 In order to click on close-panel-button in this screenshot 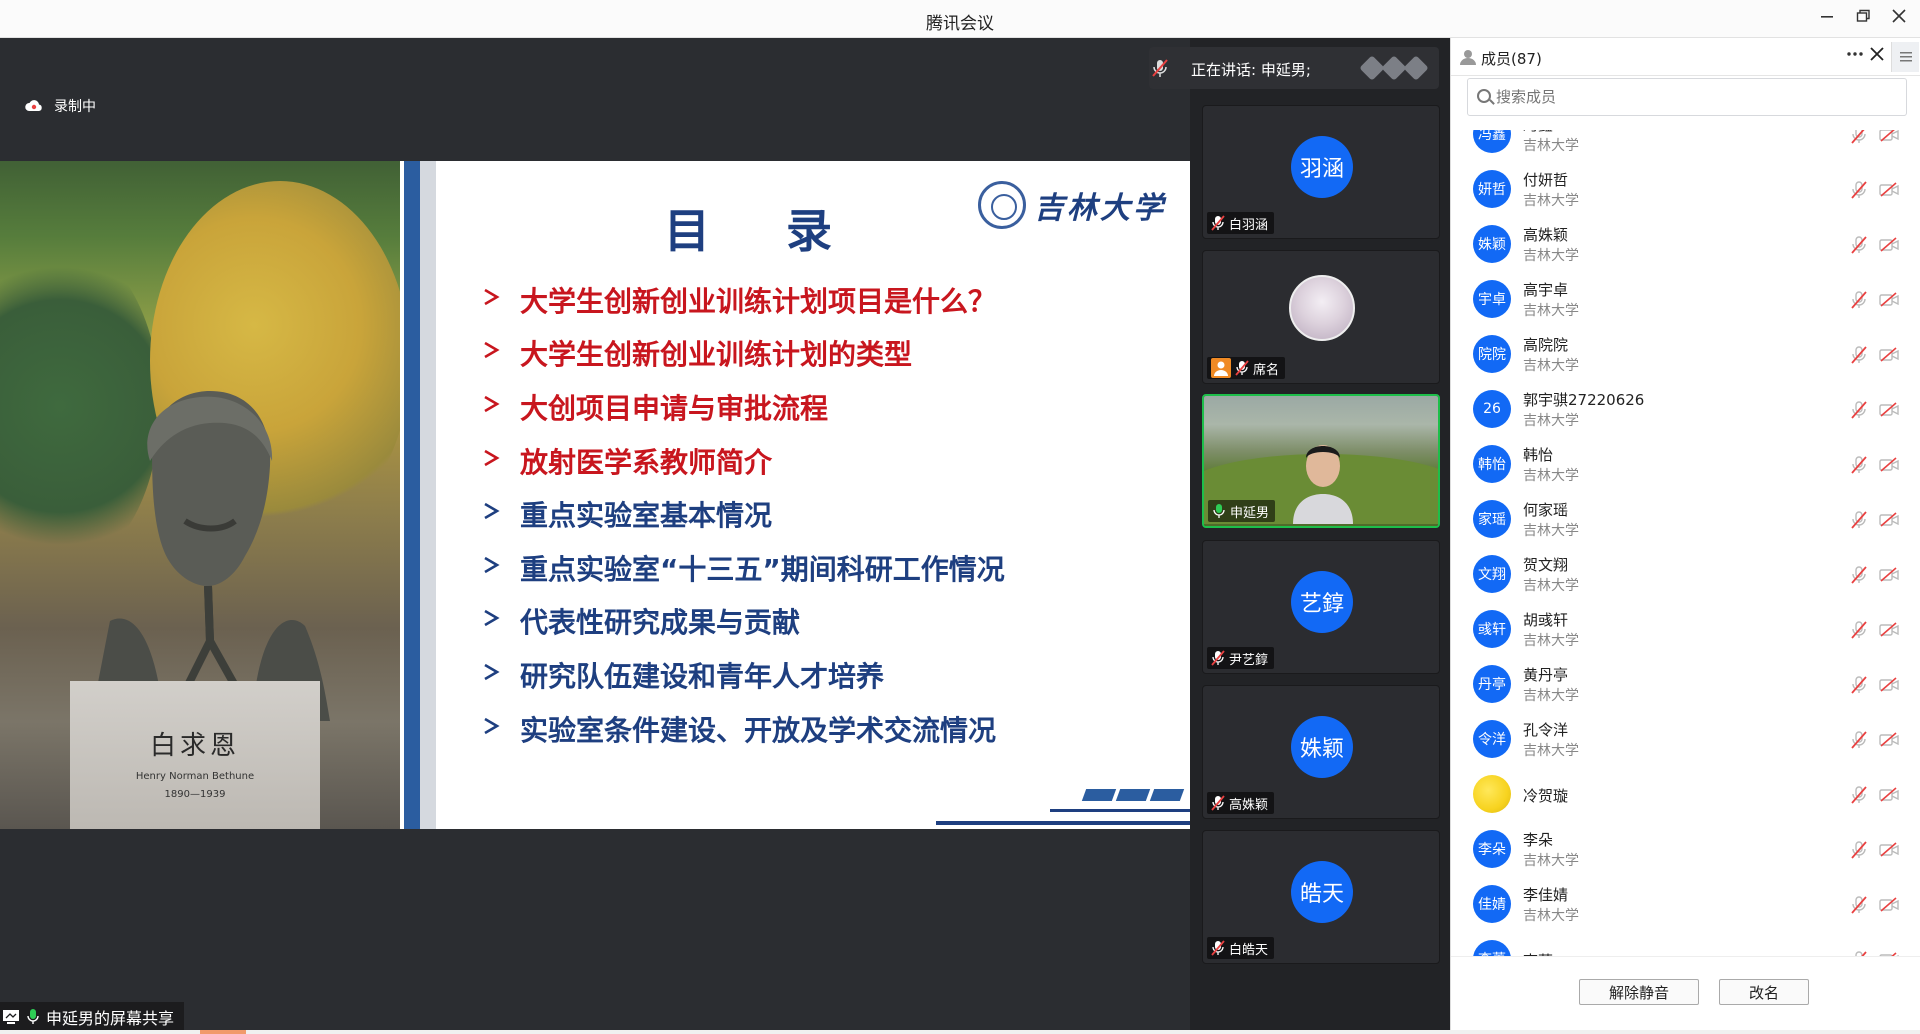, I will do `click(1877, 56)`.